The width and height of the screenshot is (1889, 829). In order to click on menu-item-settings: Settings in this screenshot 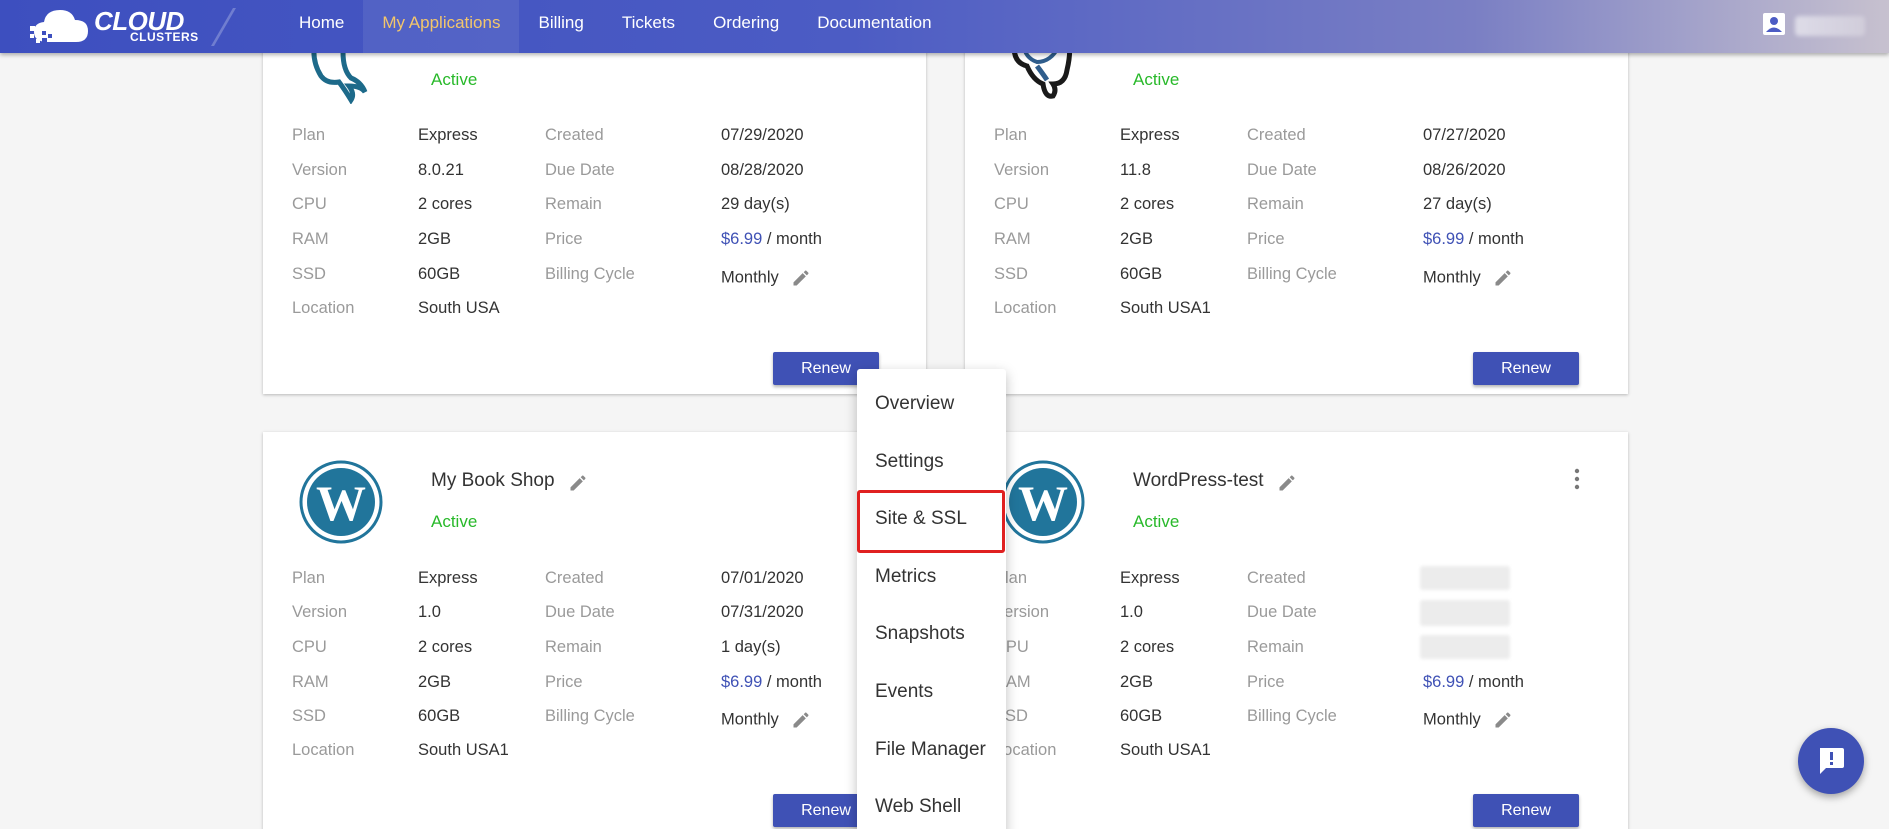, I will do `click(931, 462)`.